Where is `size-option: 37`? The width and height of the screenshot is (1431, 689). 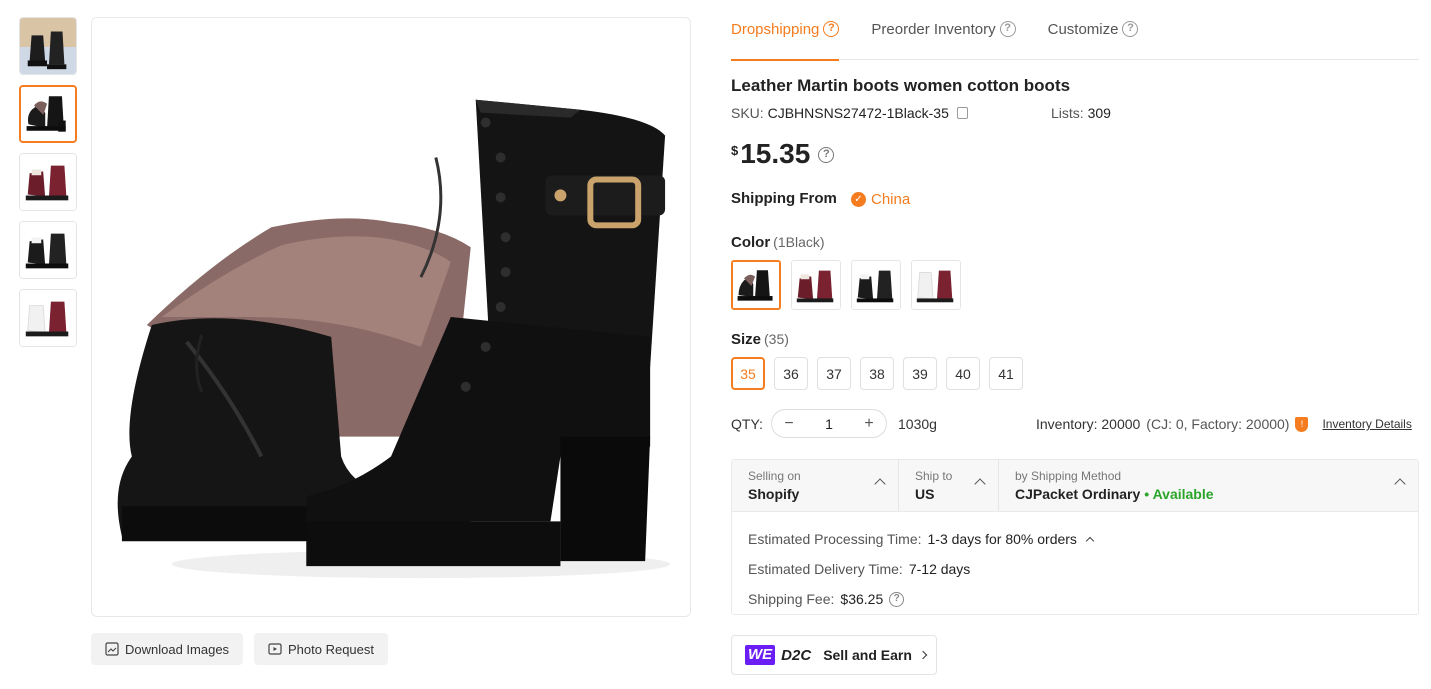 size-option: 37 is located at coordinates (834, 373).